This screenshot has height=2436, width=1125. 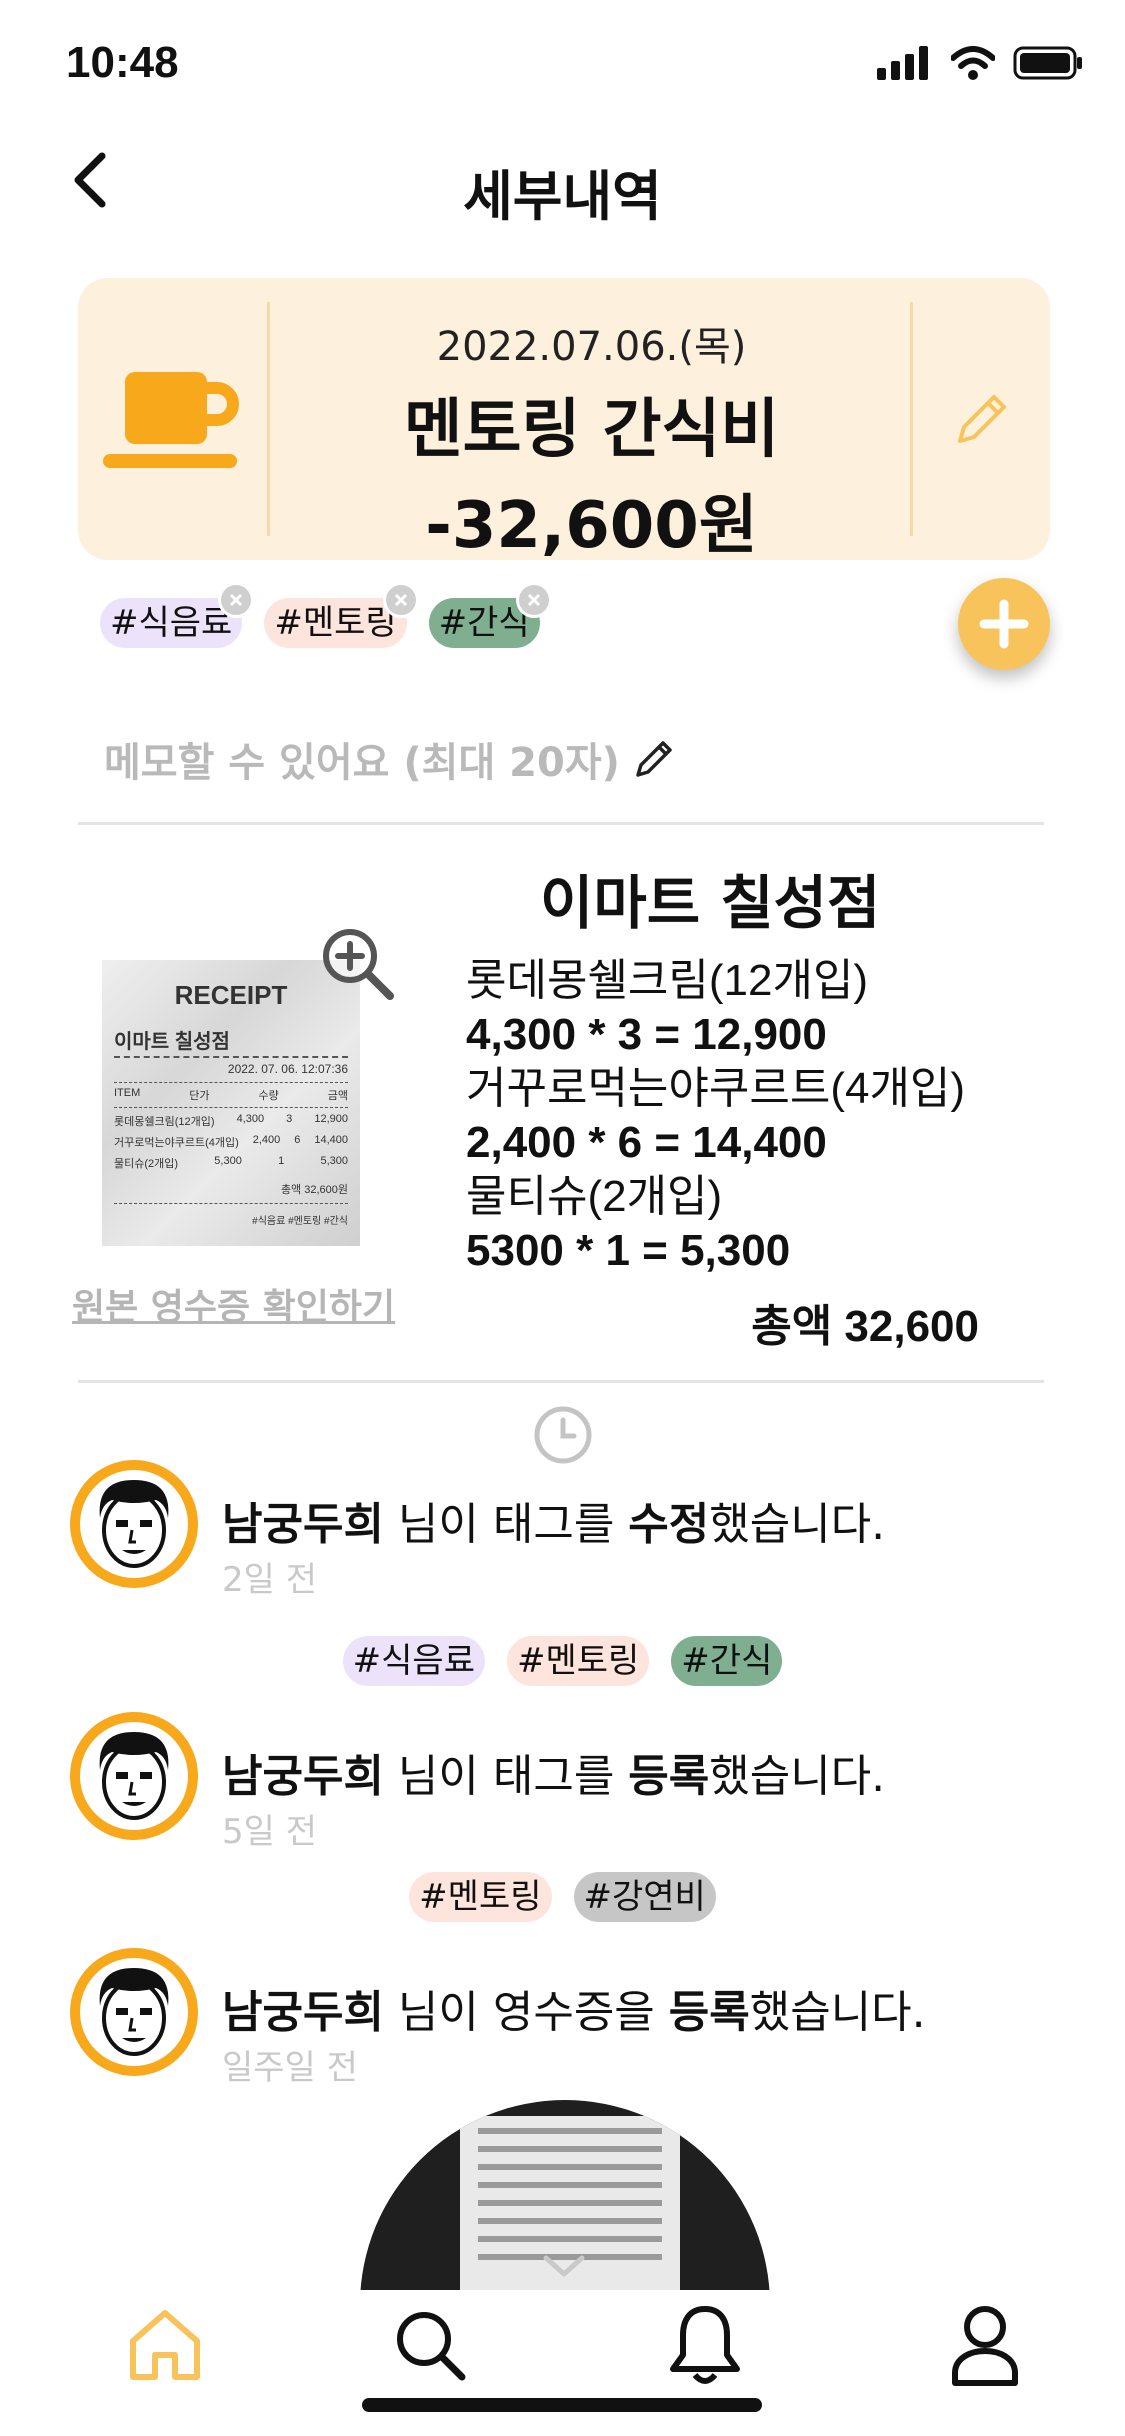 I want to click on edit-summary-button, so click(x=980, y=419).